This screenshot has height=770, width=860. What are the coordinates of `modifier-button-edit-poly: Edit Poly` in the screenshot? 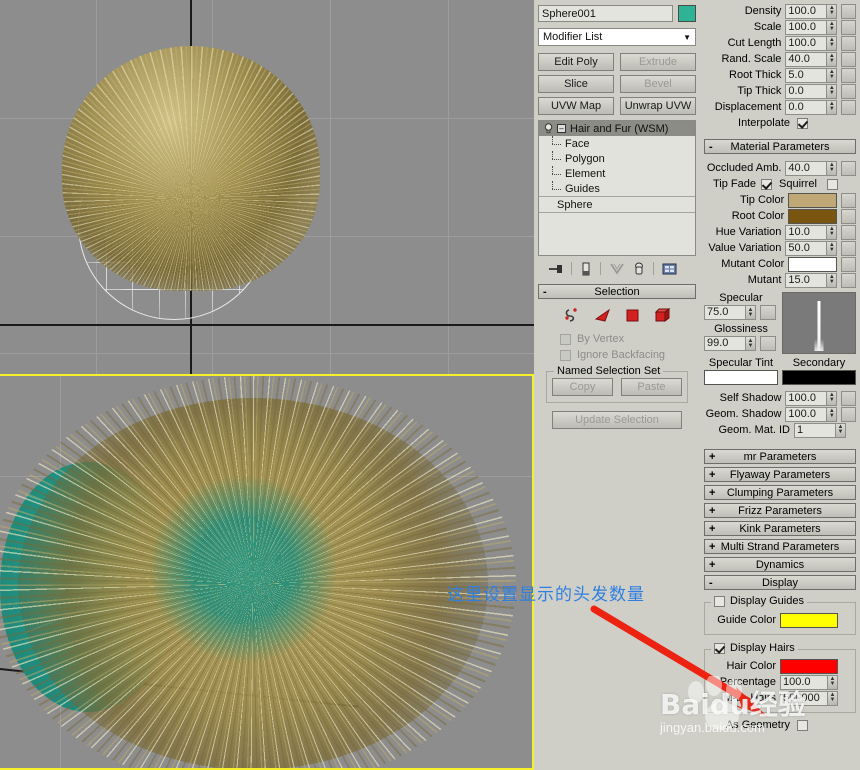 It's located at (576, 62).